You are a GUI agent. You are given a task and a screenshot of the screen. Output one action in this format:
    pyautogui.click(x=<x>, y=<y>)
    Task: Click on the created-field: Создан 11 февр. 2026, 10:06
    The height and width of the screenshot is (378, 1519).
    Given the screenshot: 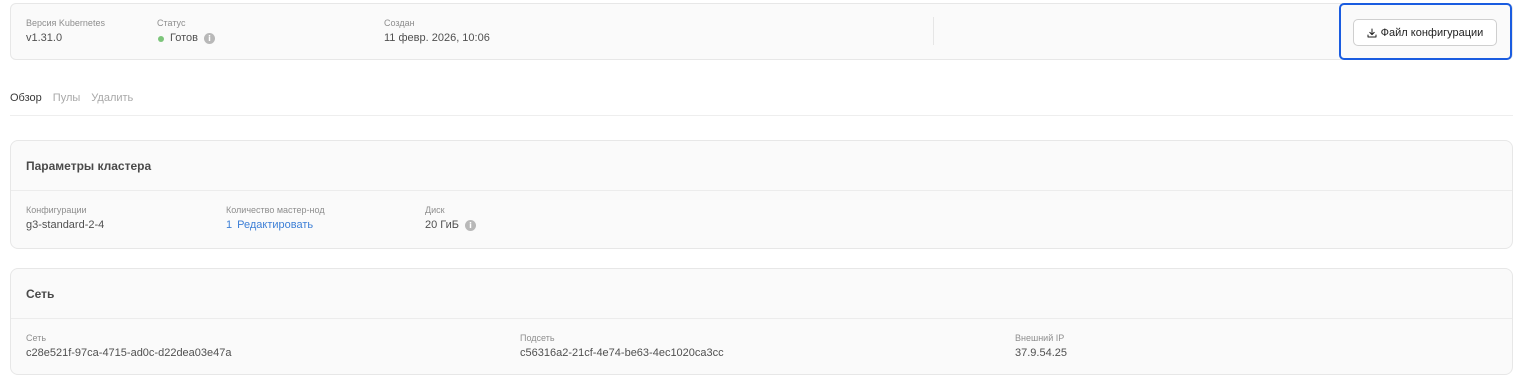 What is the action you would take?
    pyautogui.click(x=437, y=32)
    